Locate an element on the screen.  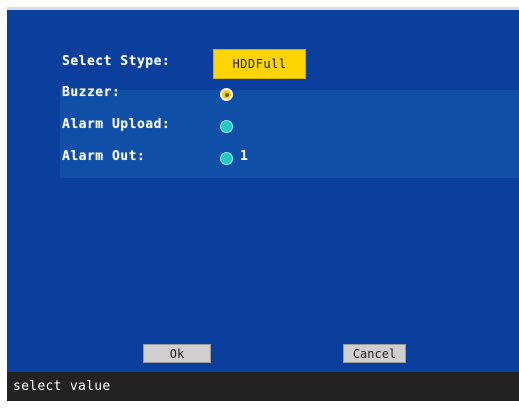
cancel-button: Cancel is located at coordinates (374, 353).